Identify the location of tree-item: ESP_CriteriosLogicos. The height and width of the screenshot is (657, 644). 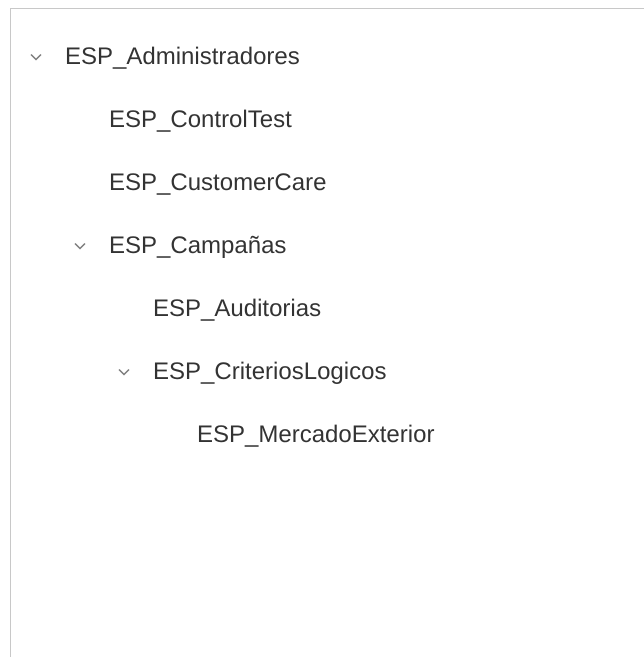
(269, 372).